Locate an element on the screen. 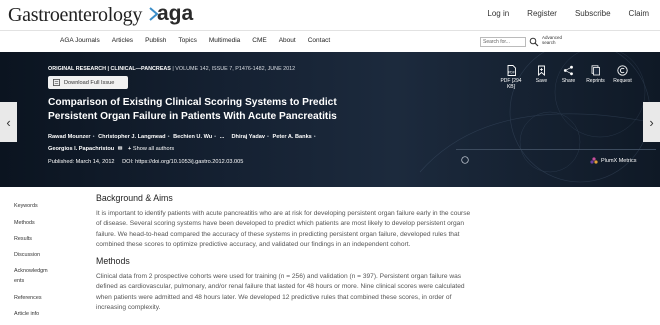 This screenshot has height=325, width=660. hero-divider is located at coordinates (556, 149).